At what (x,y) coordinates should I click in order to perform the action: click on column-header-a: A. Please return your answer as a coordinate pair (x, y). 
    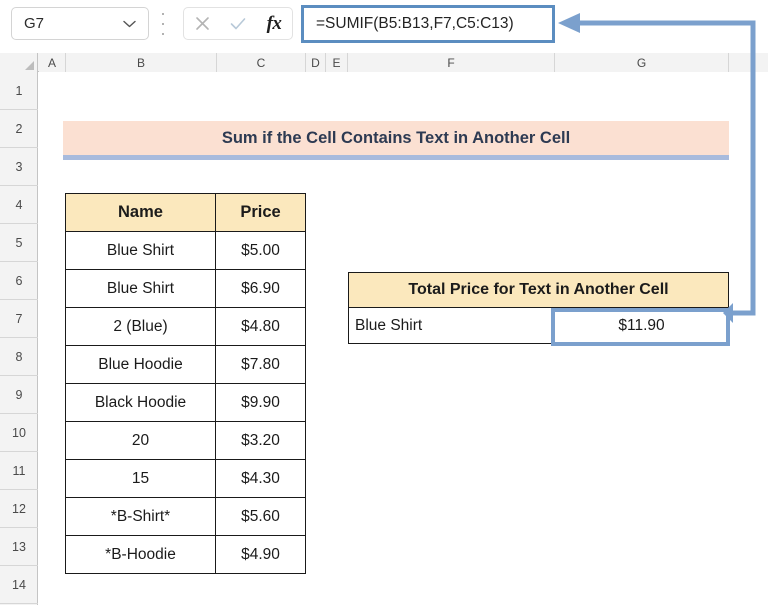
    Looking at the image, I should click on (52, 62).